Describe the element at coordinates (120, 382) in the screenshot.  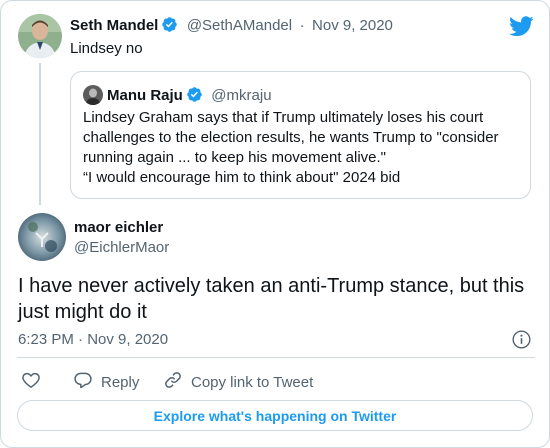
I see `reply-label: Reply` at that location.